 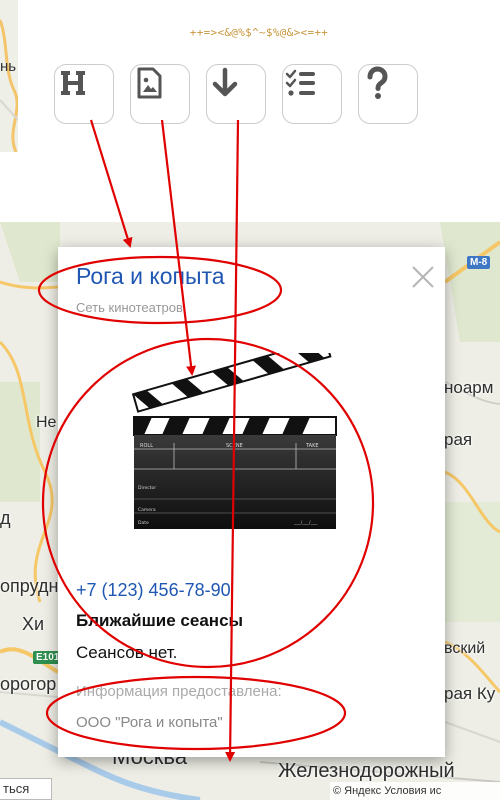 I want to click on map-label-oprud: опрудн, so click(x=29, y=586).